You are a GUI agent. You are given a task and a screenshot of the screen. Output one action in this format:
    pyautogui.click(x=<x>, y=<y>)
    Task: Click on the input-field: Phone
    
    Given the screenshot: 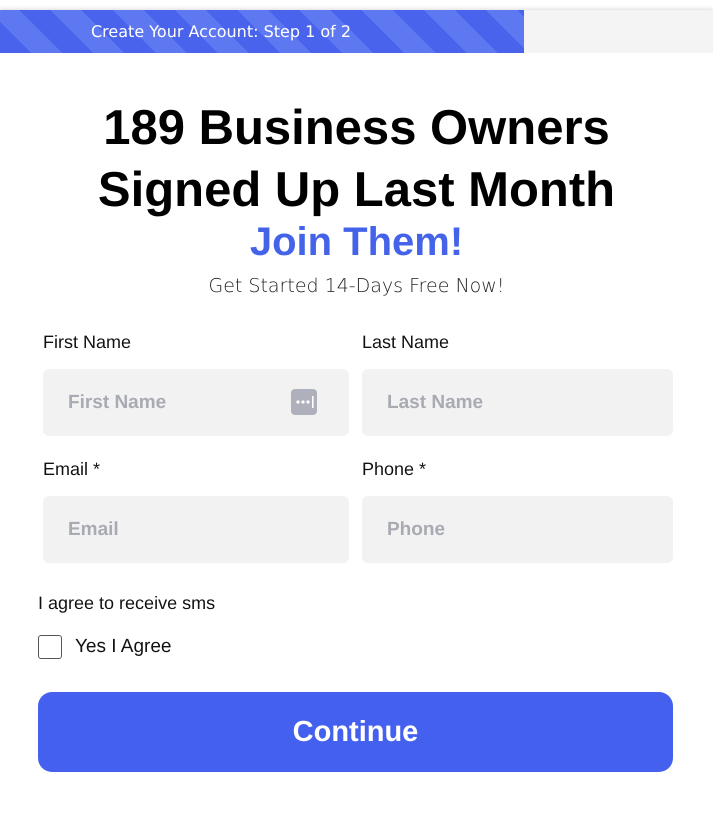 What is the action you would take?
    pyautogui.click(x=517, y=529)
    